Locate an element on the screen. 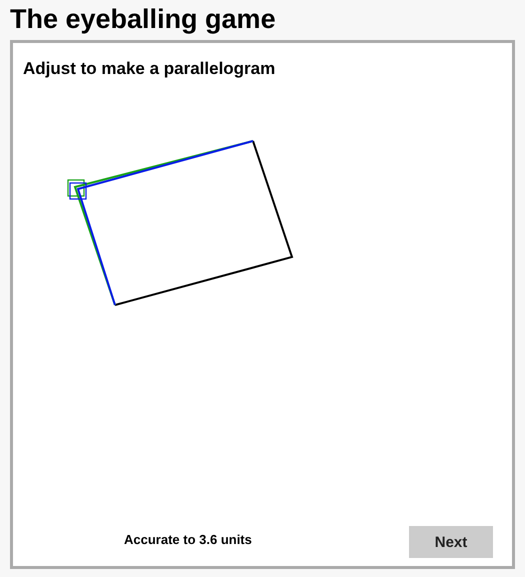 The height and width of the screenshot is (577, 525). drag-handle is located at coordinates (78, 191).